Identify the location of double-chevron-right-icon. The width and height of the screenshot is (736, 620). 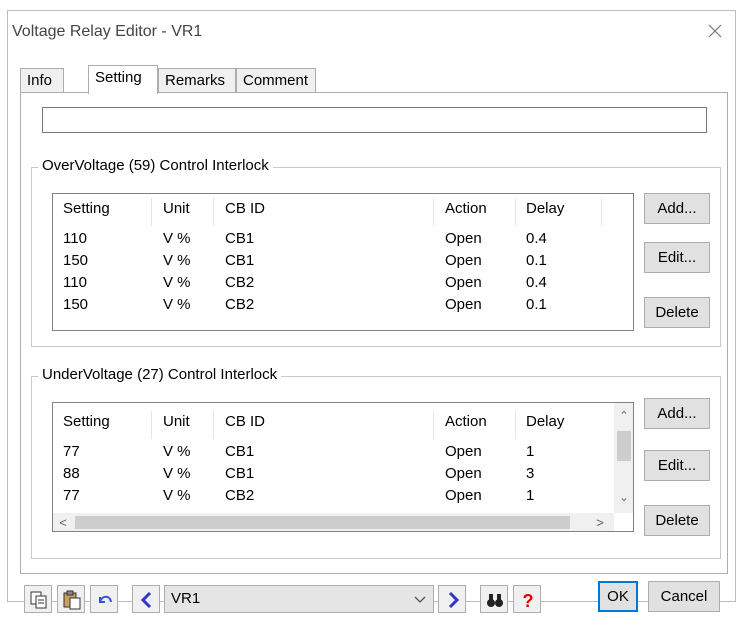
(454, 600).